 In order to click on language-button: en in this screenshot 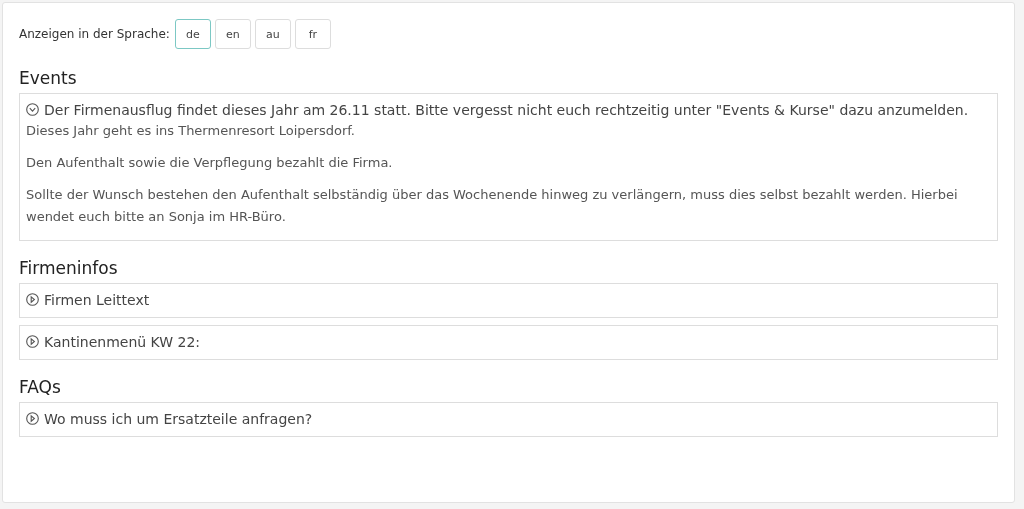, I will do `click(232, 34)`.